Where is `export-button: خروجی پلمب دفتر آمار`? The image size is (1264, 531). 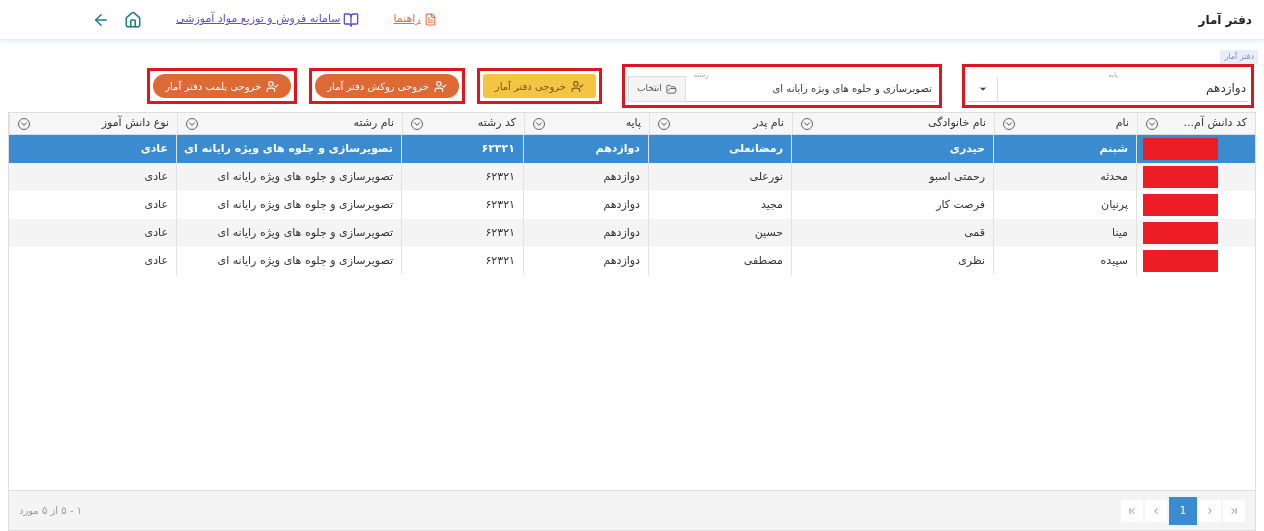
export-button: خروجی پلمب دفتر آمار is located at coordinates (222, 86).